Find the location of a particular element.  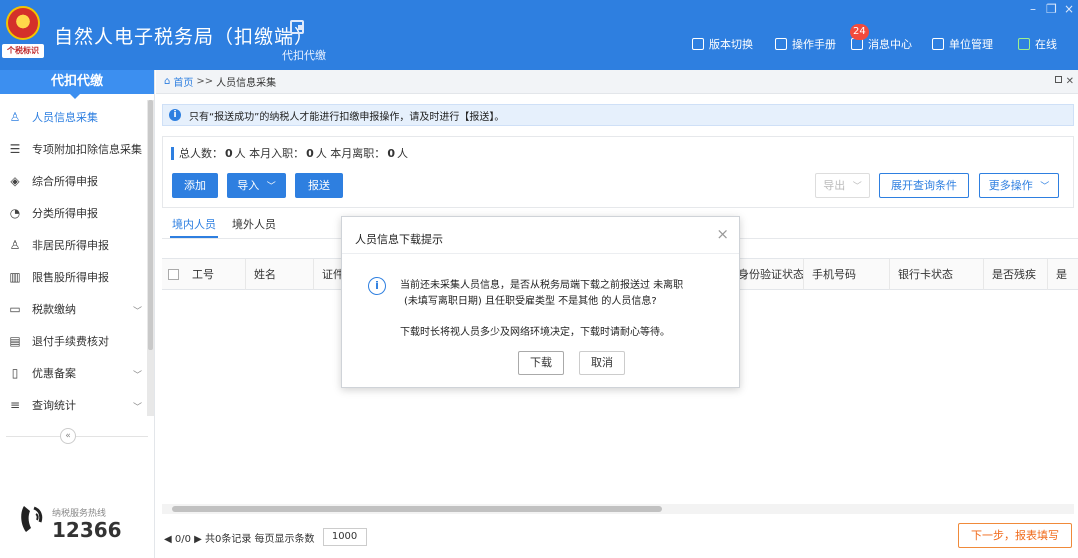

file-icon: ▯ is located at coordinates (15, 373).